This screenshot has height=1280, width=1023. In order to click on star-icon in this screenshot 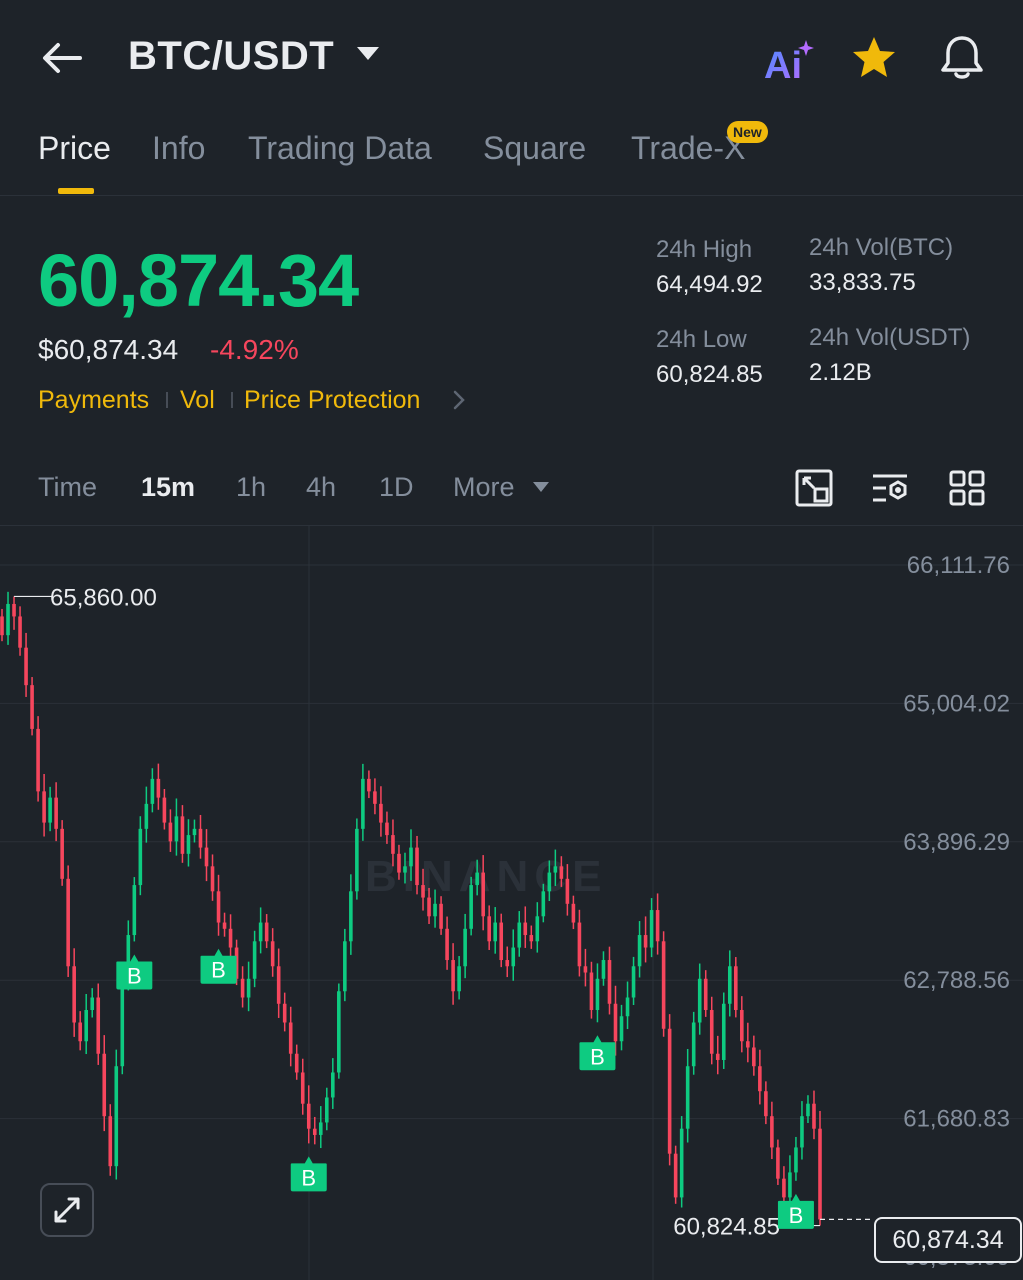, I will do `click(874, 58)`.